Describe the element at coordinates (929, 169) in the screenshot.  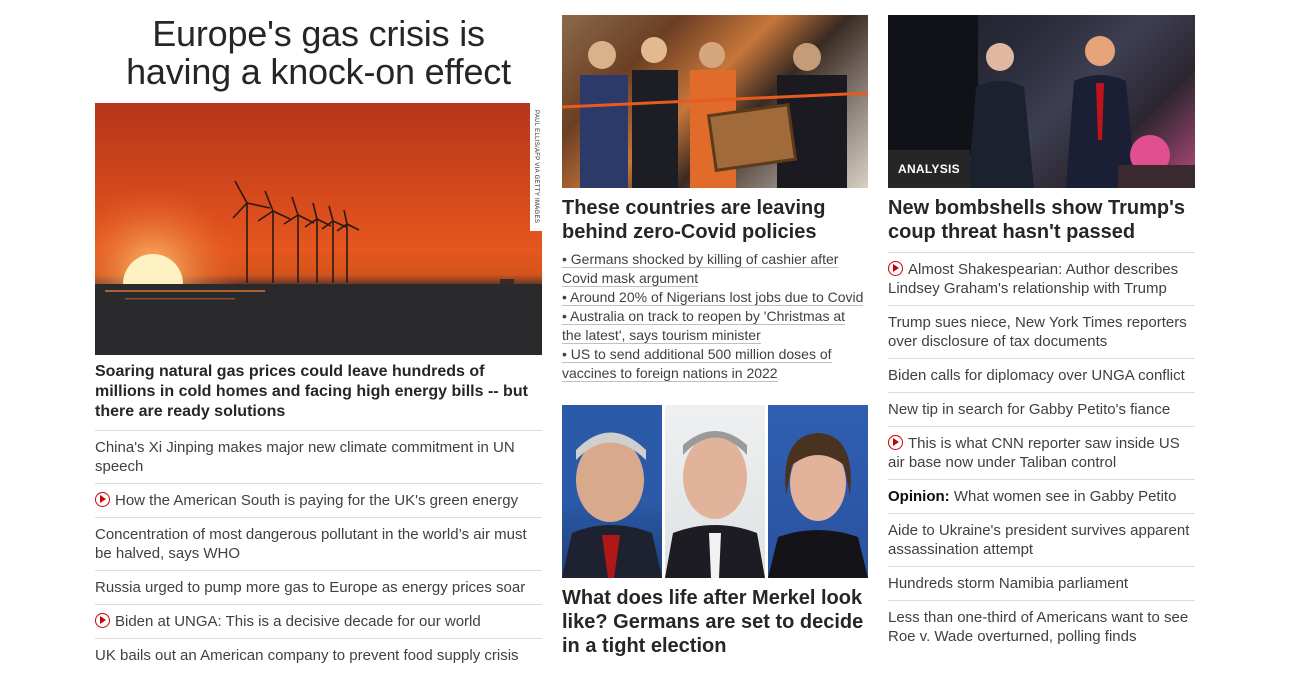
I see `analysis-badge: ANALYSIS` at that location.